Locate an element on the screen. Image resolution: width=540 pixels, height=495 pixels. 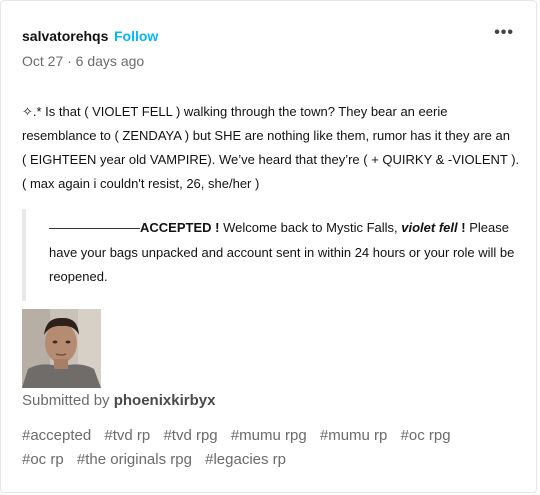
tag-link: #legacies rp is located at coordinates (245, 459).